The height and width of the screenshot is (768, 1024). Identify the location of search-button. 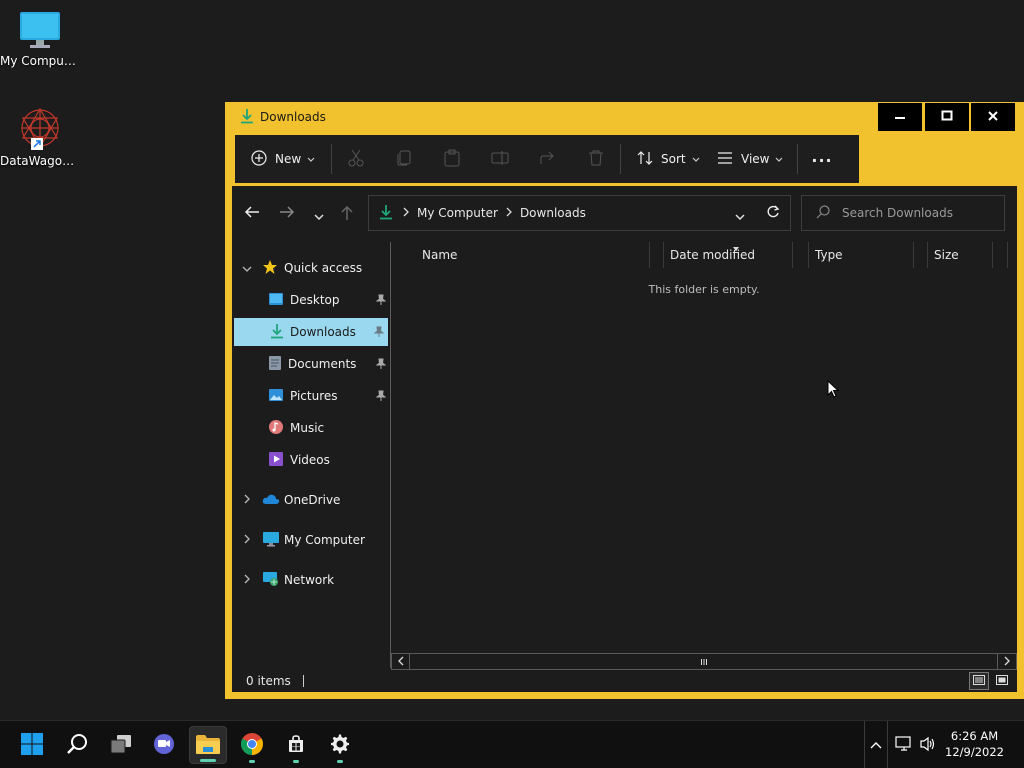
(77, 745).